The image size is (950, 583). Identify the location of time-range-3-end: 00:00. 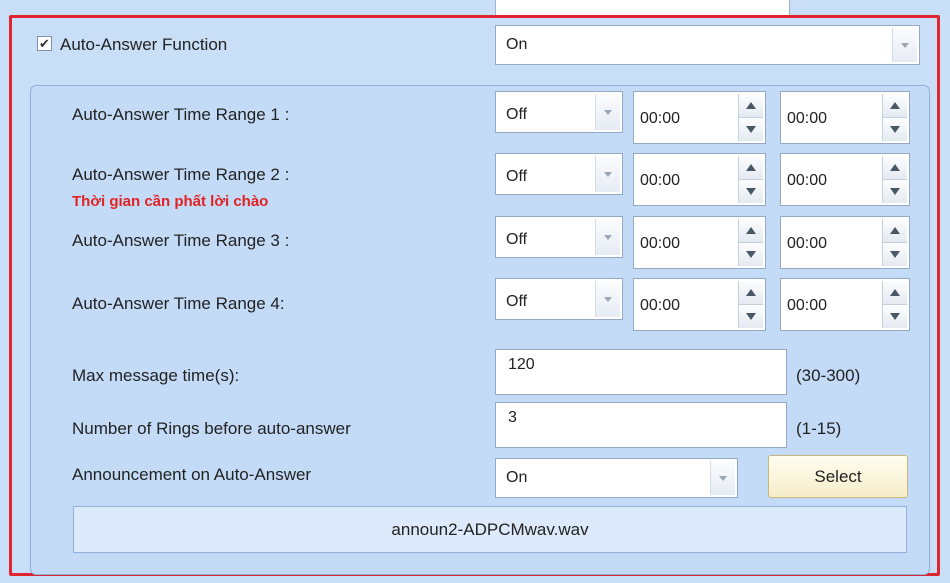
(807, 243).